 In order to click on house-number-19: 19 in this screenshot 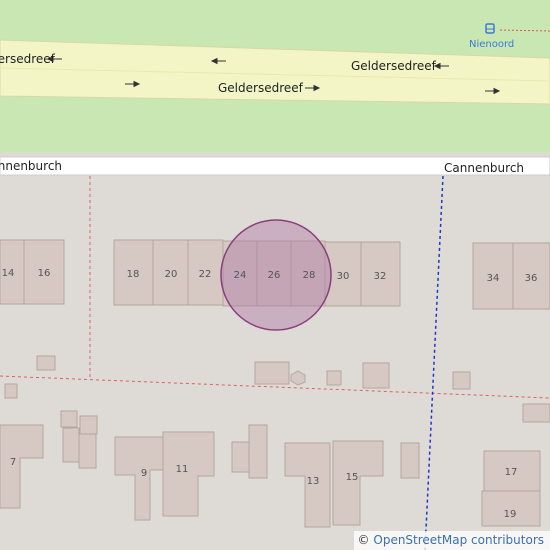, I will do `click(510, 514)`.